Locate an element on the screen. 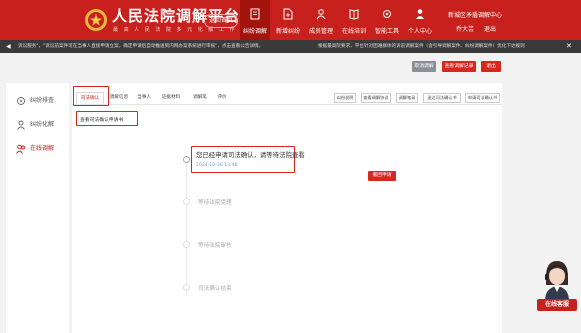  home-button: 返回首页 is located at coordinates (221, 21).